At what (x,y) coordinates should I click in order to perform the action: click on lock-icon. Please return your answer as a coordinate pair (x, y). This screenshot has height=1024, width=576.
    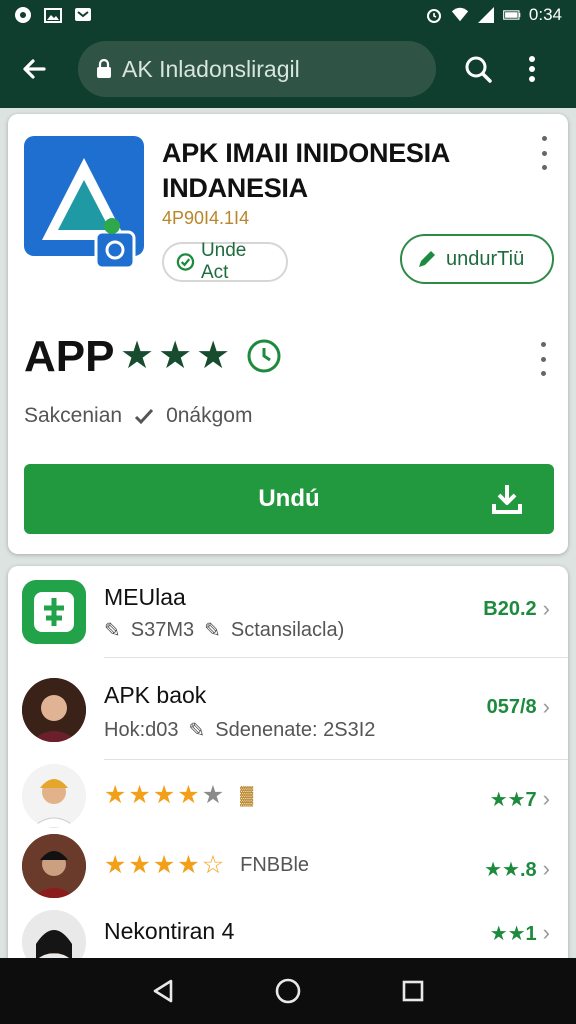
    Looking at the image, I should click on (104, 69).